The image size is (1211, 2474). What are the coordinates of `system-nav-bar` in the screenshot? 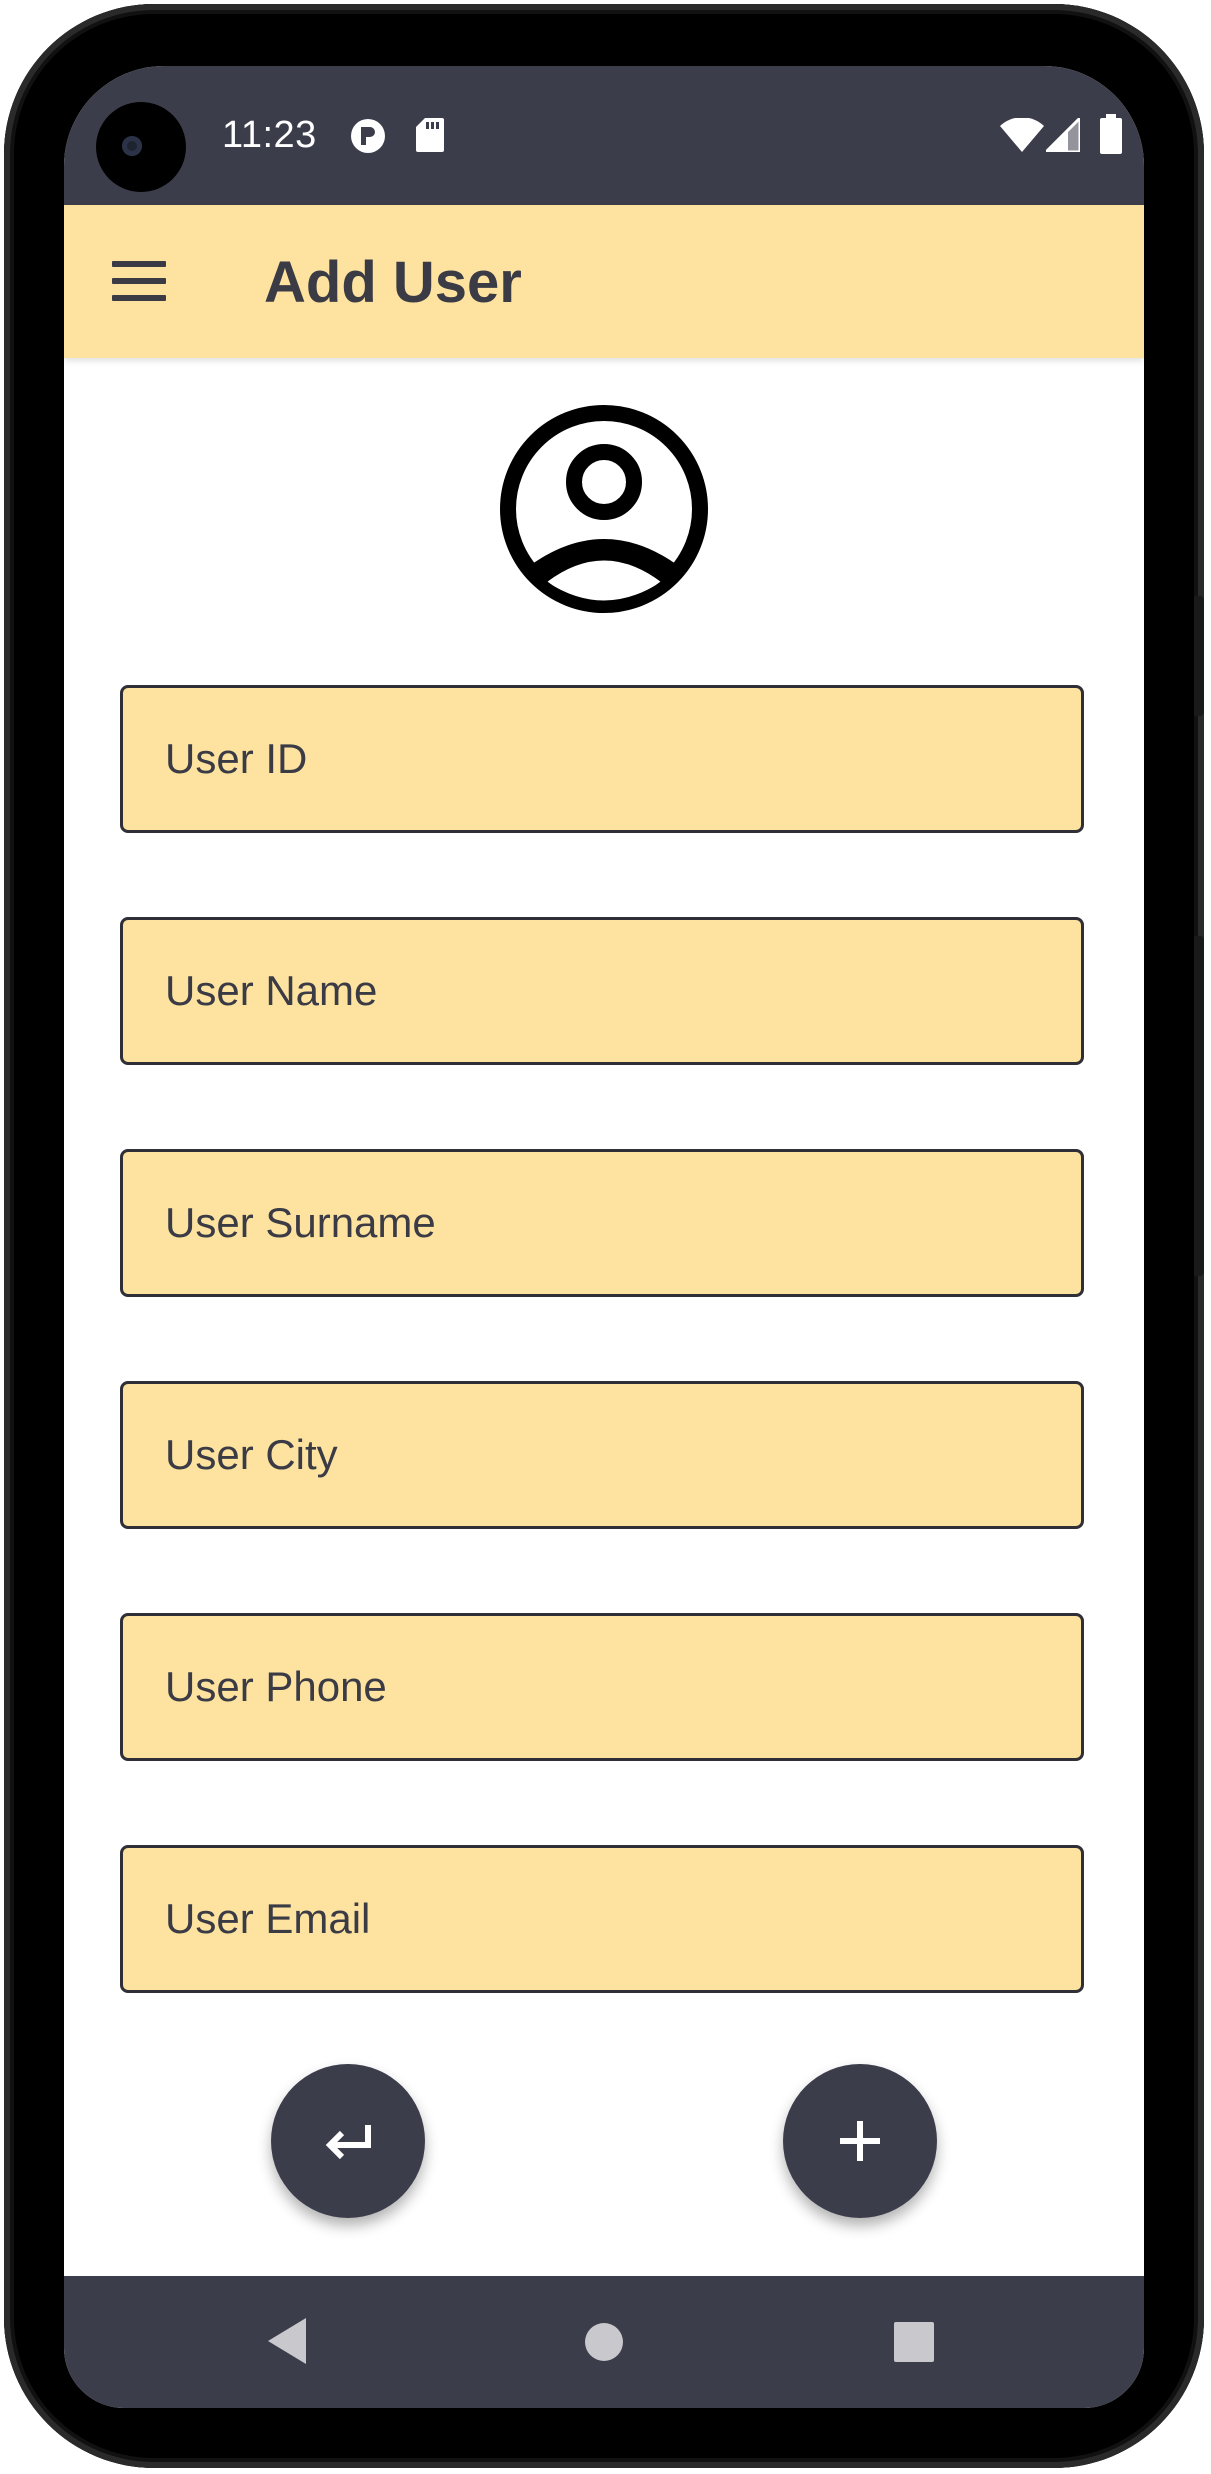 It's located at (604, 2342).